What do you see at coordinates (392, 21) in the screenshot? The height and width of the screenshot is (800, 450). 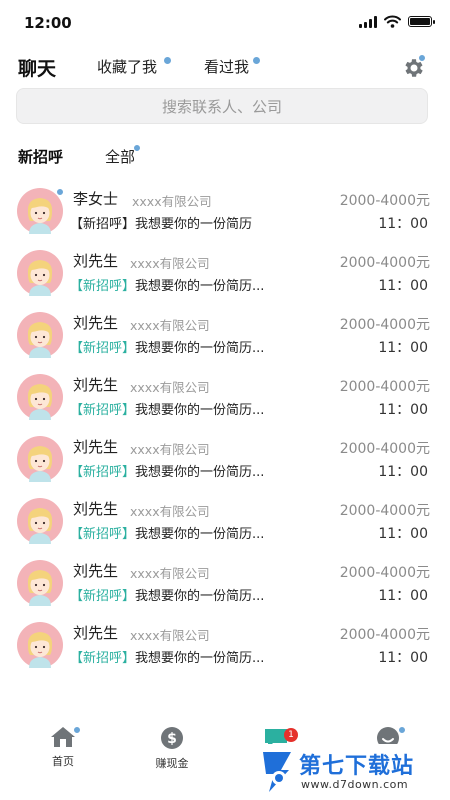 I see `wifi-icon` at bounding box center [392, 21].